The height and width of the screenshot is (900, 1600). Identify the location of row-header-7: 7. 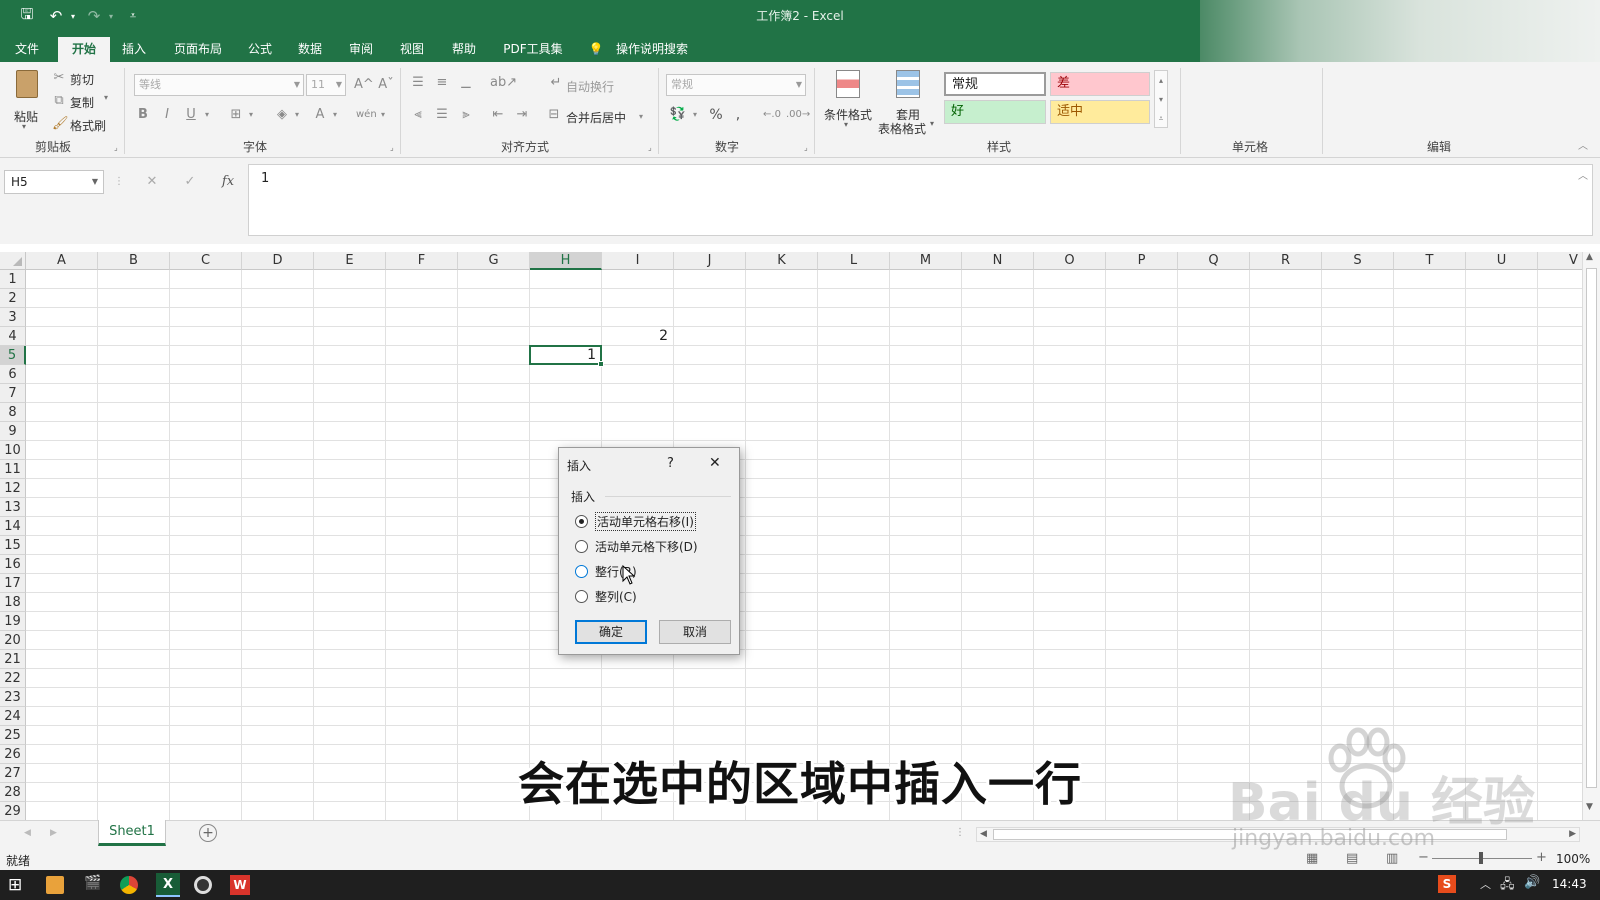
(13, 393).